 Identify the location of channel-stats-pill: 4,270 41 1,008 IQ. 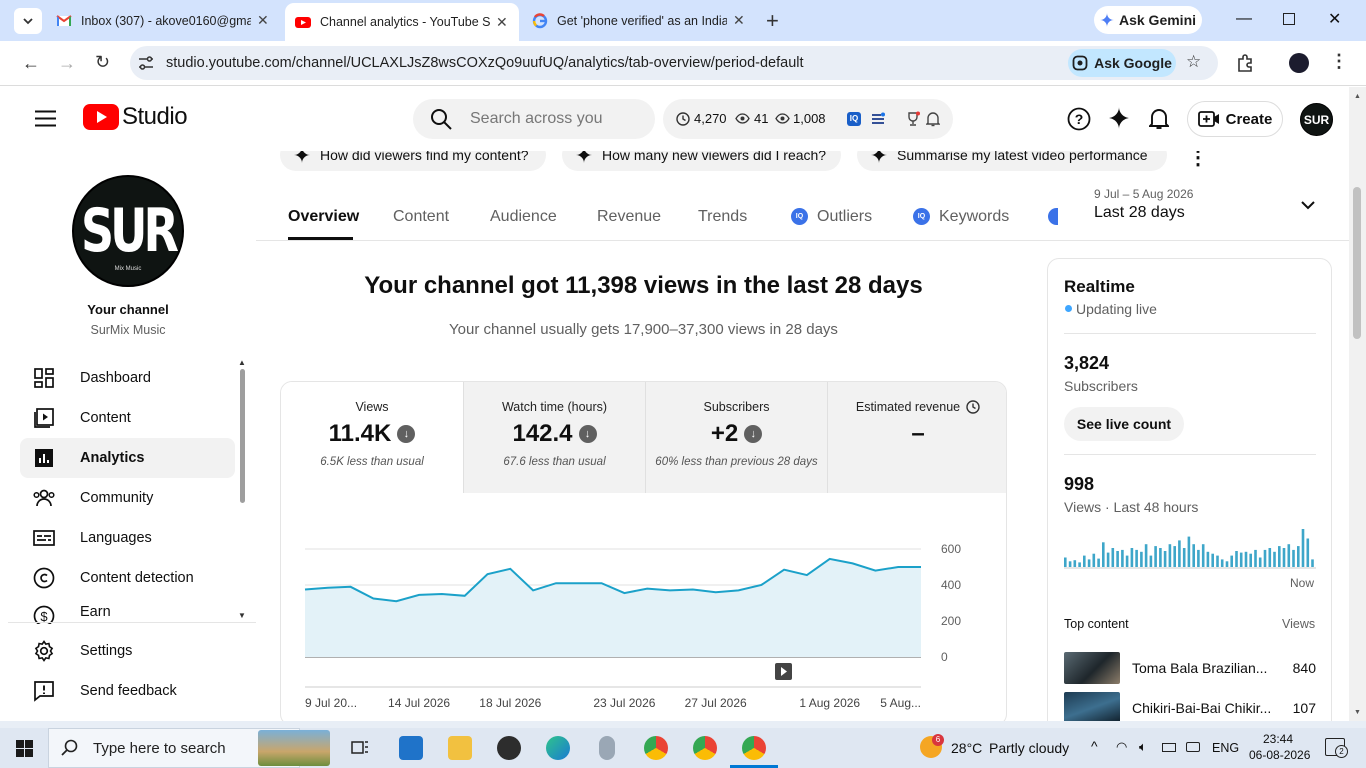
(808, 119).